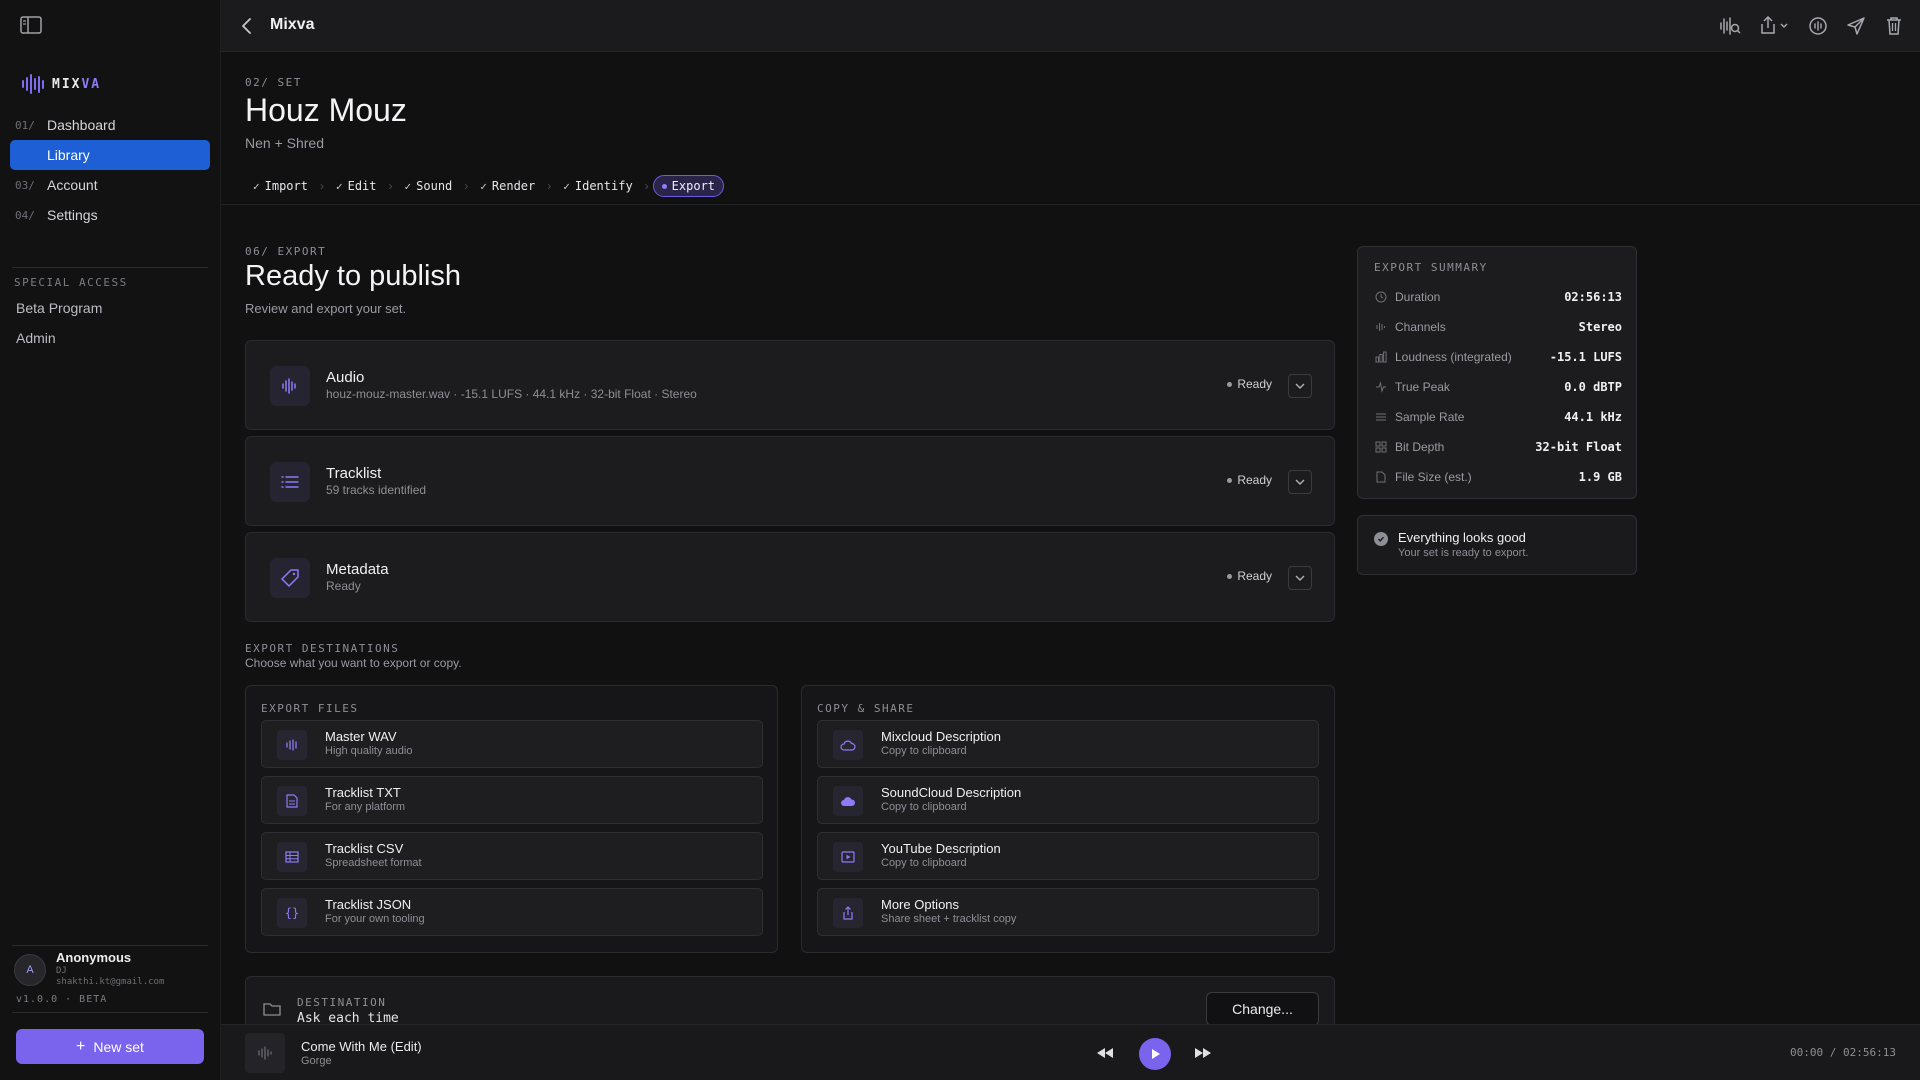 This screenshot has width=1920, height=1080. Describe the element at coordinates (790, 481) in the screenshot. I see `tracklist-check-card: Tracklist 59 tracks identified Ready` at that location.